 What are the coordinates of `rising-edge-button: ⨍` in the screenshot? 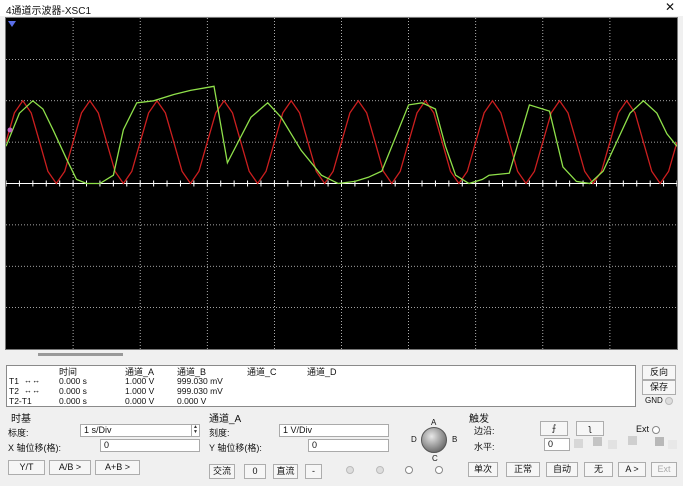 It's located at (554, 428).